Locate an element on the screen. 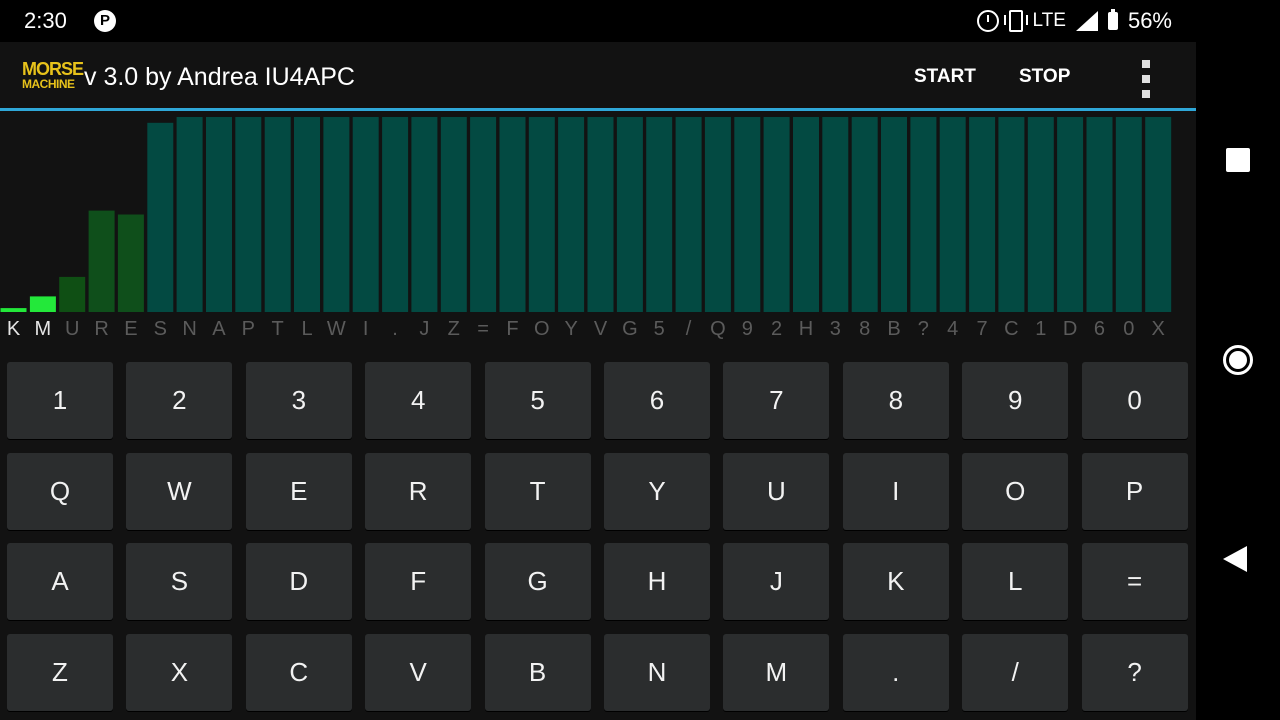 The height and width of the screenshot is (720, 1280). key-2-9: = is located at coordinates (1134, 581).